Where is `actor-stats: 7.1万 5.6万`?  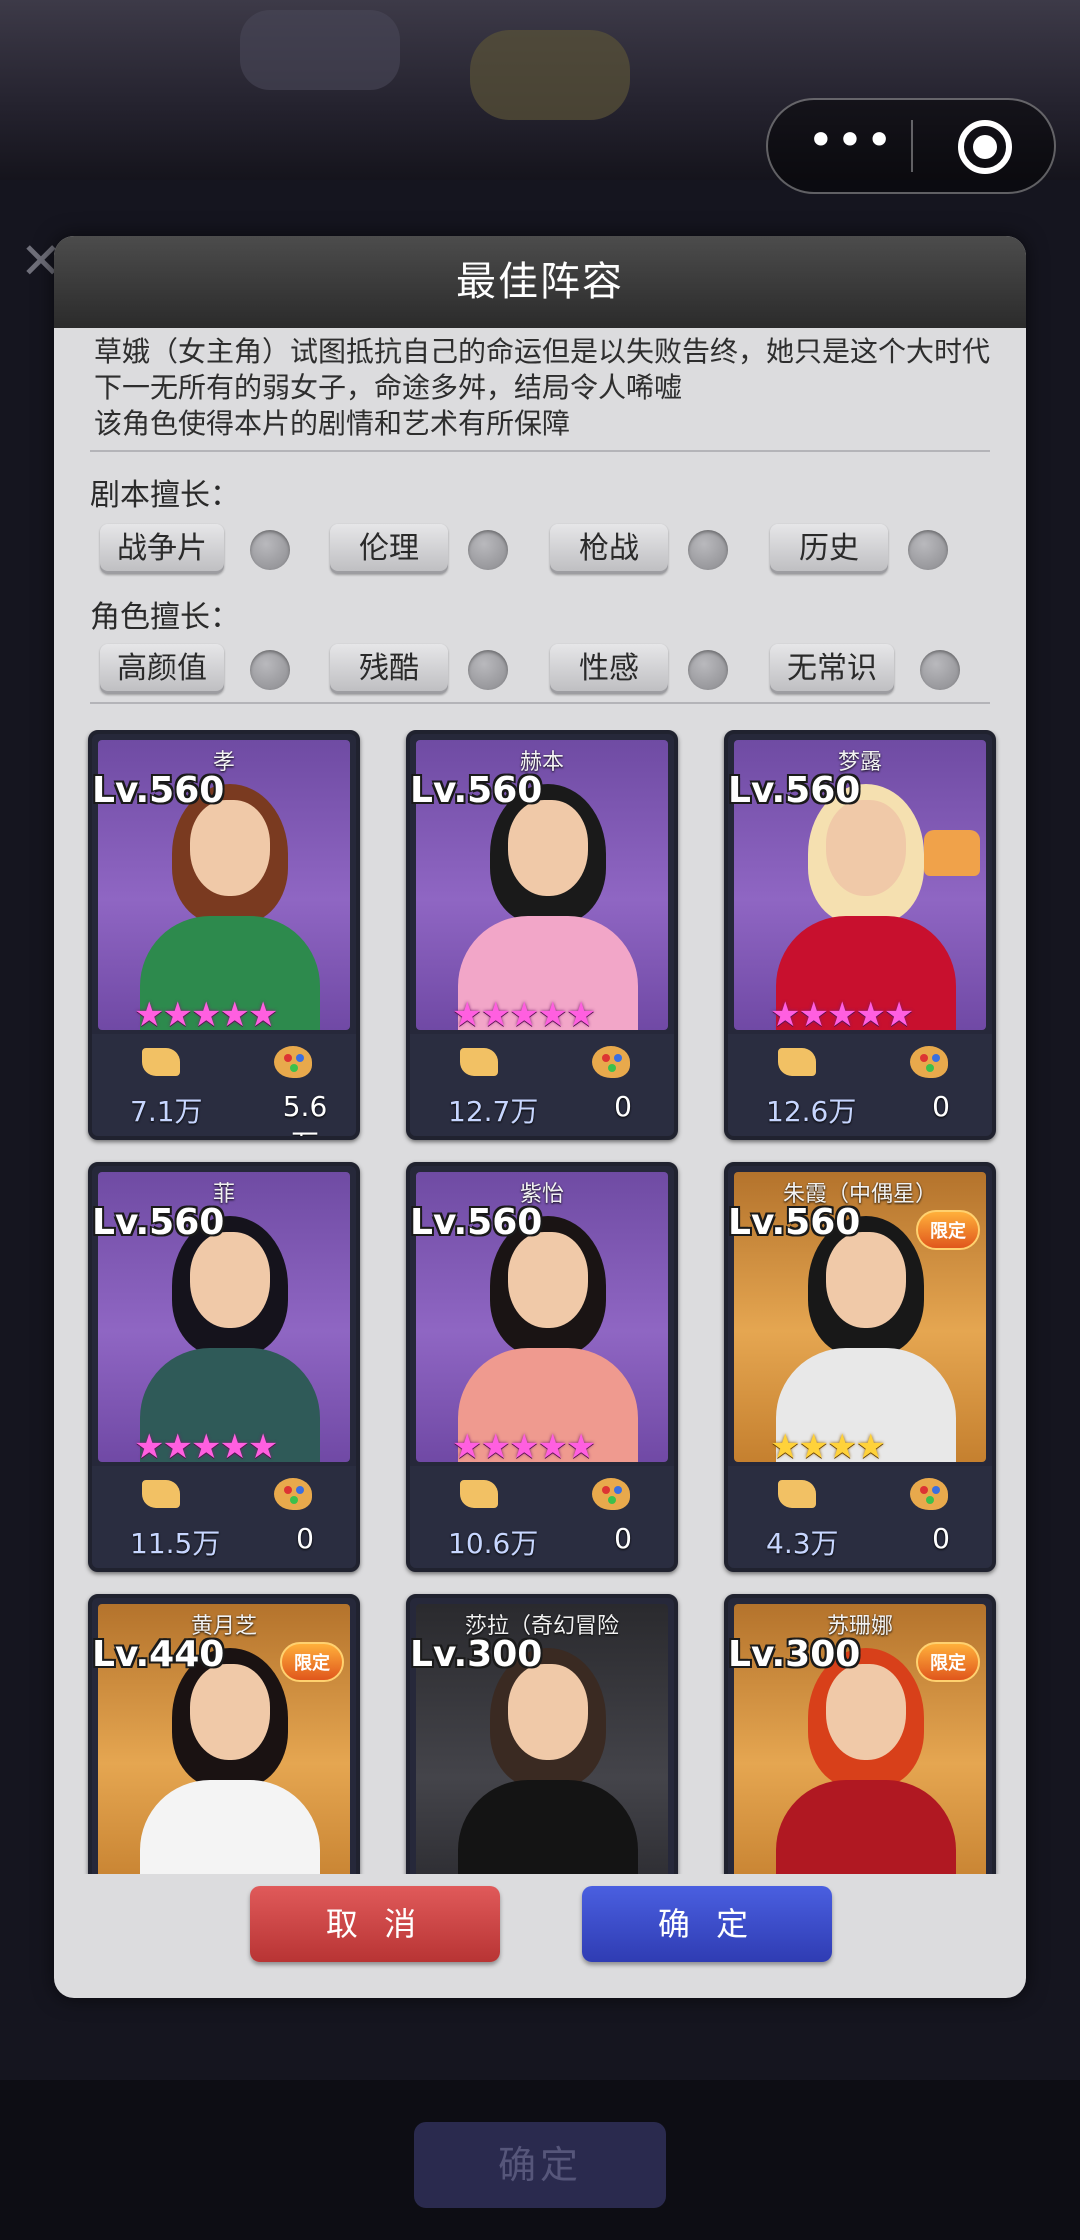
actor-stats: 7.1万 5.6万 is located at coordinates (224, 1085).